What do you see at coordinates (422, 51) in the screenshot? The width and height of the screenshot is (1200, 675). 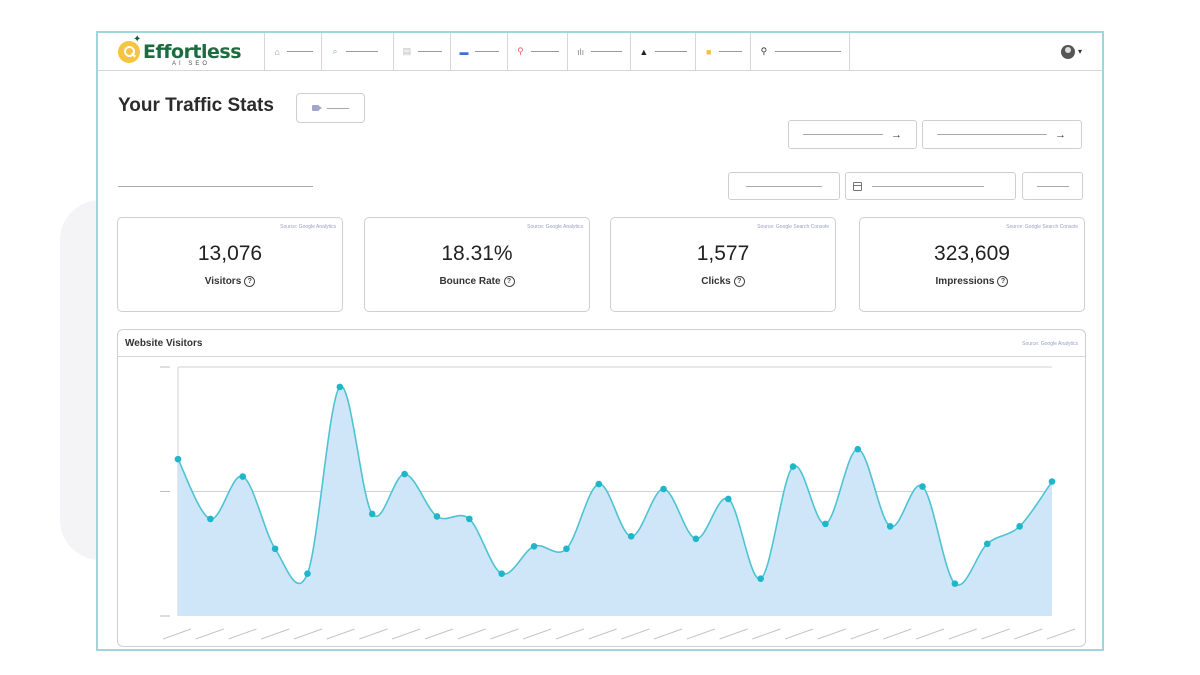 I see `nav-item-content: ▤` at bounding box center [422, 51].